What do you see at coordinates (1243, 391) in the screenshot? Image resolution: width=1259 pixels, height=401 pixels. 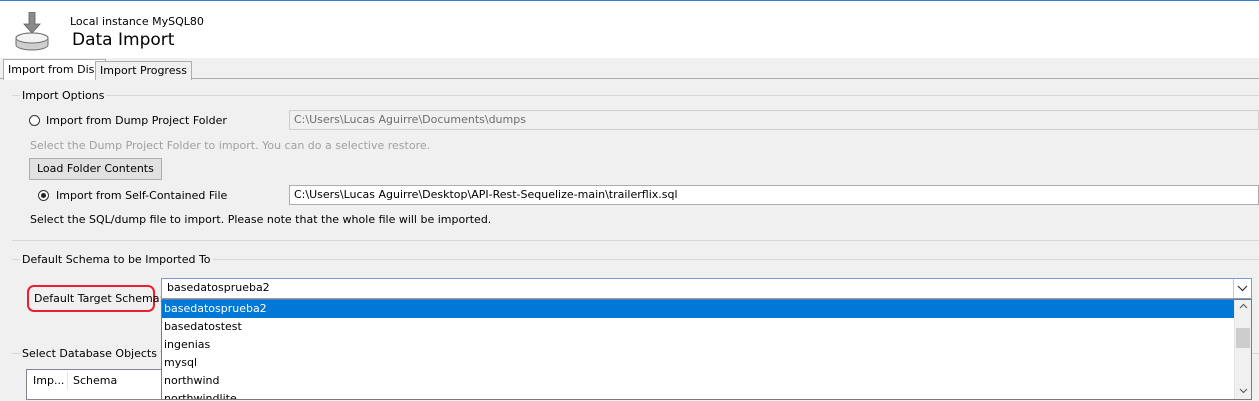 I see `scroll-down-icon` at bounding box center [1243, 391].